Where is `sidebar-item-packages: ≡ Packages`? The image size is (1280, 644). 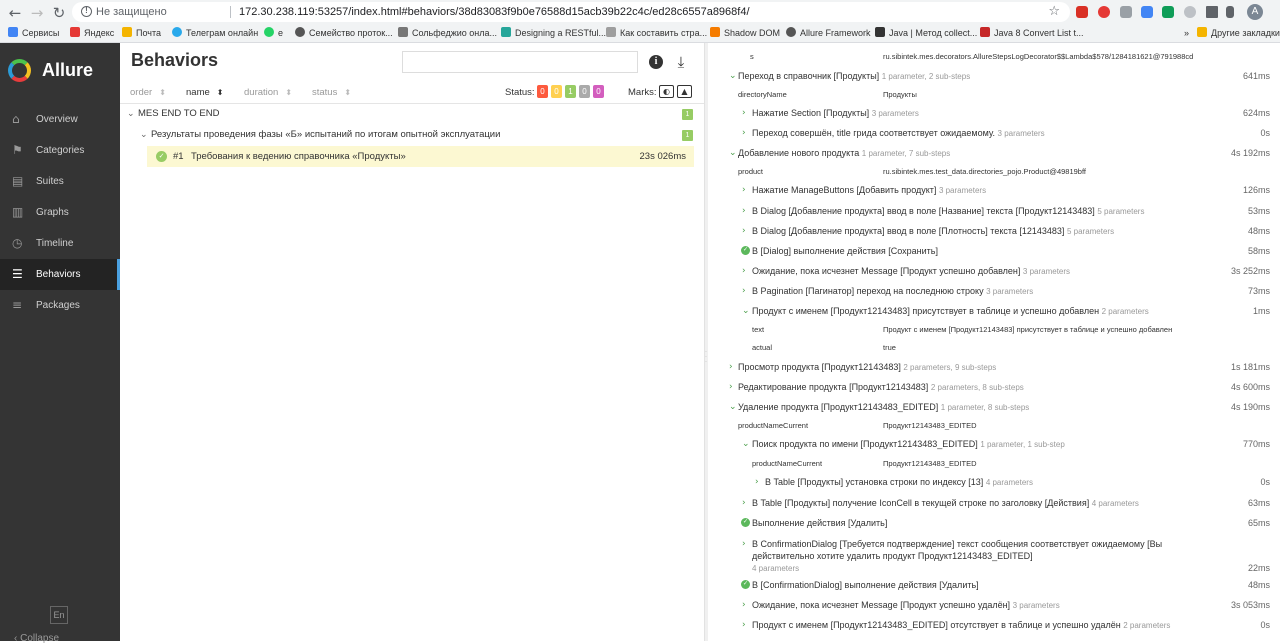
sidebar-item-packages: ≡ Packages is located at coordinates (60, 305).